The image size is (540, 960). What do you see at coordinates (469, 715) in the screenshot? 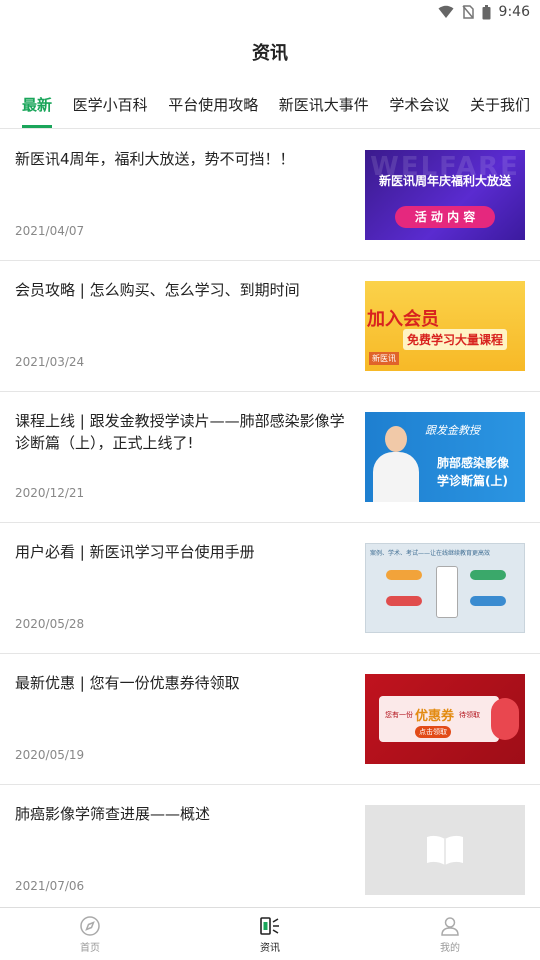
I see `thumb-text: 待领取` at bounding box center [469, 715].